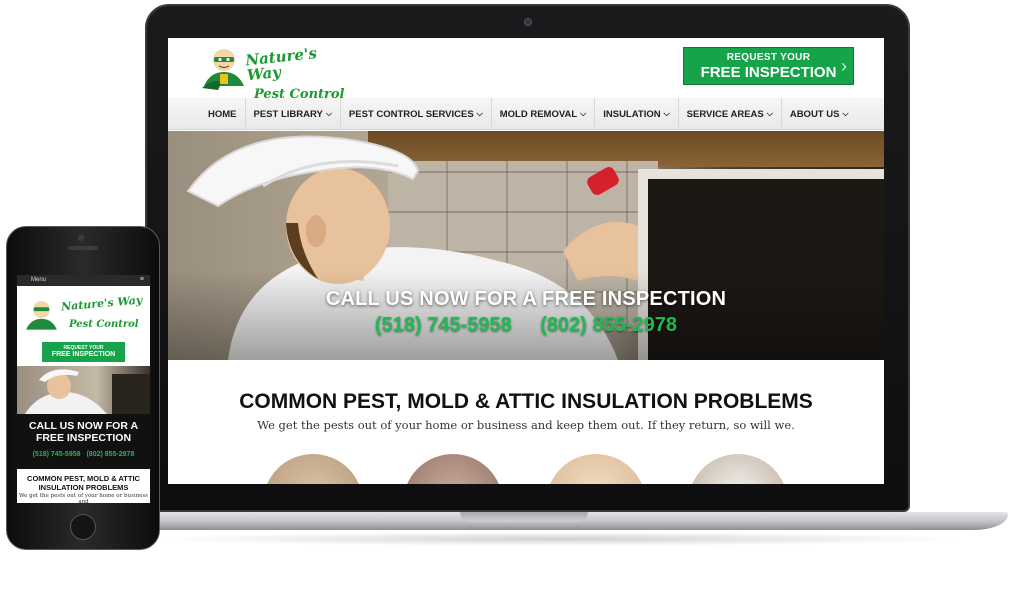 This screenshot has width=1010, height=600. I want to click on nav-label: PEST LIBRARY, so click(288, 114).